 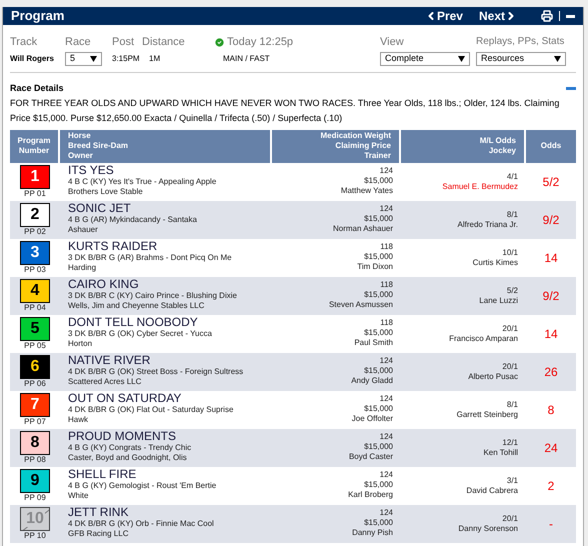 What do you see at coordinates (122, 436) in the screenshot?
I see `horse-name: PROUD MOMENTS` at bounding box center [122, 436].